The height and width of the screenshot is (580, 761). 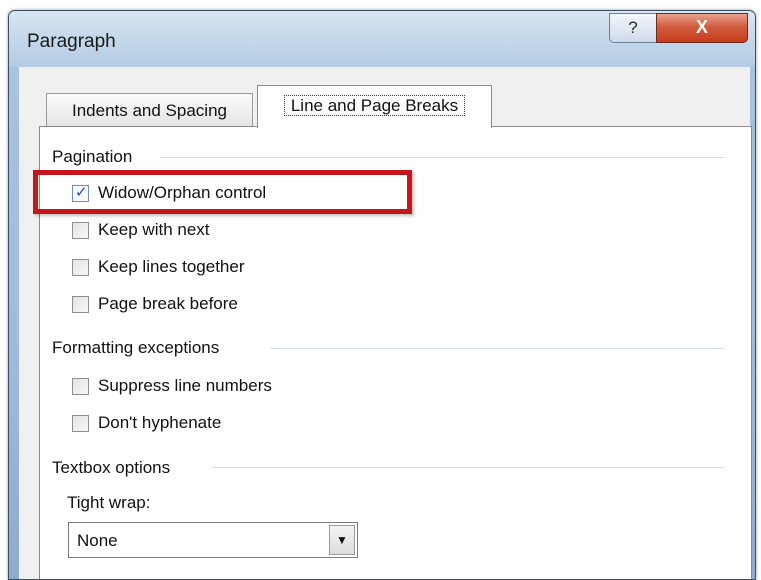 I want to click on checkbox-label: Suppress line numbers, so click(x=185, y=385).